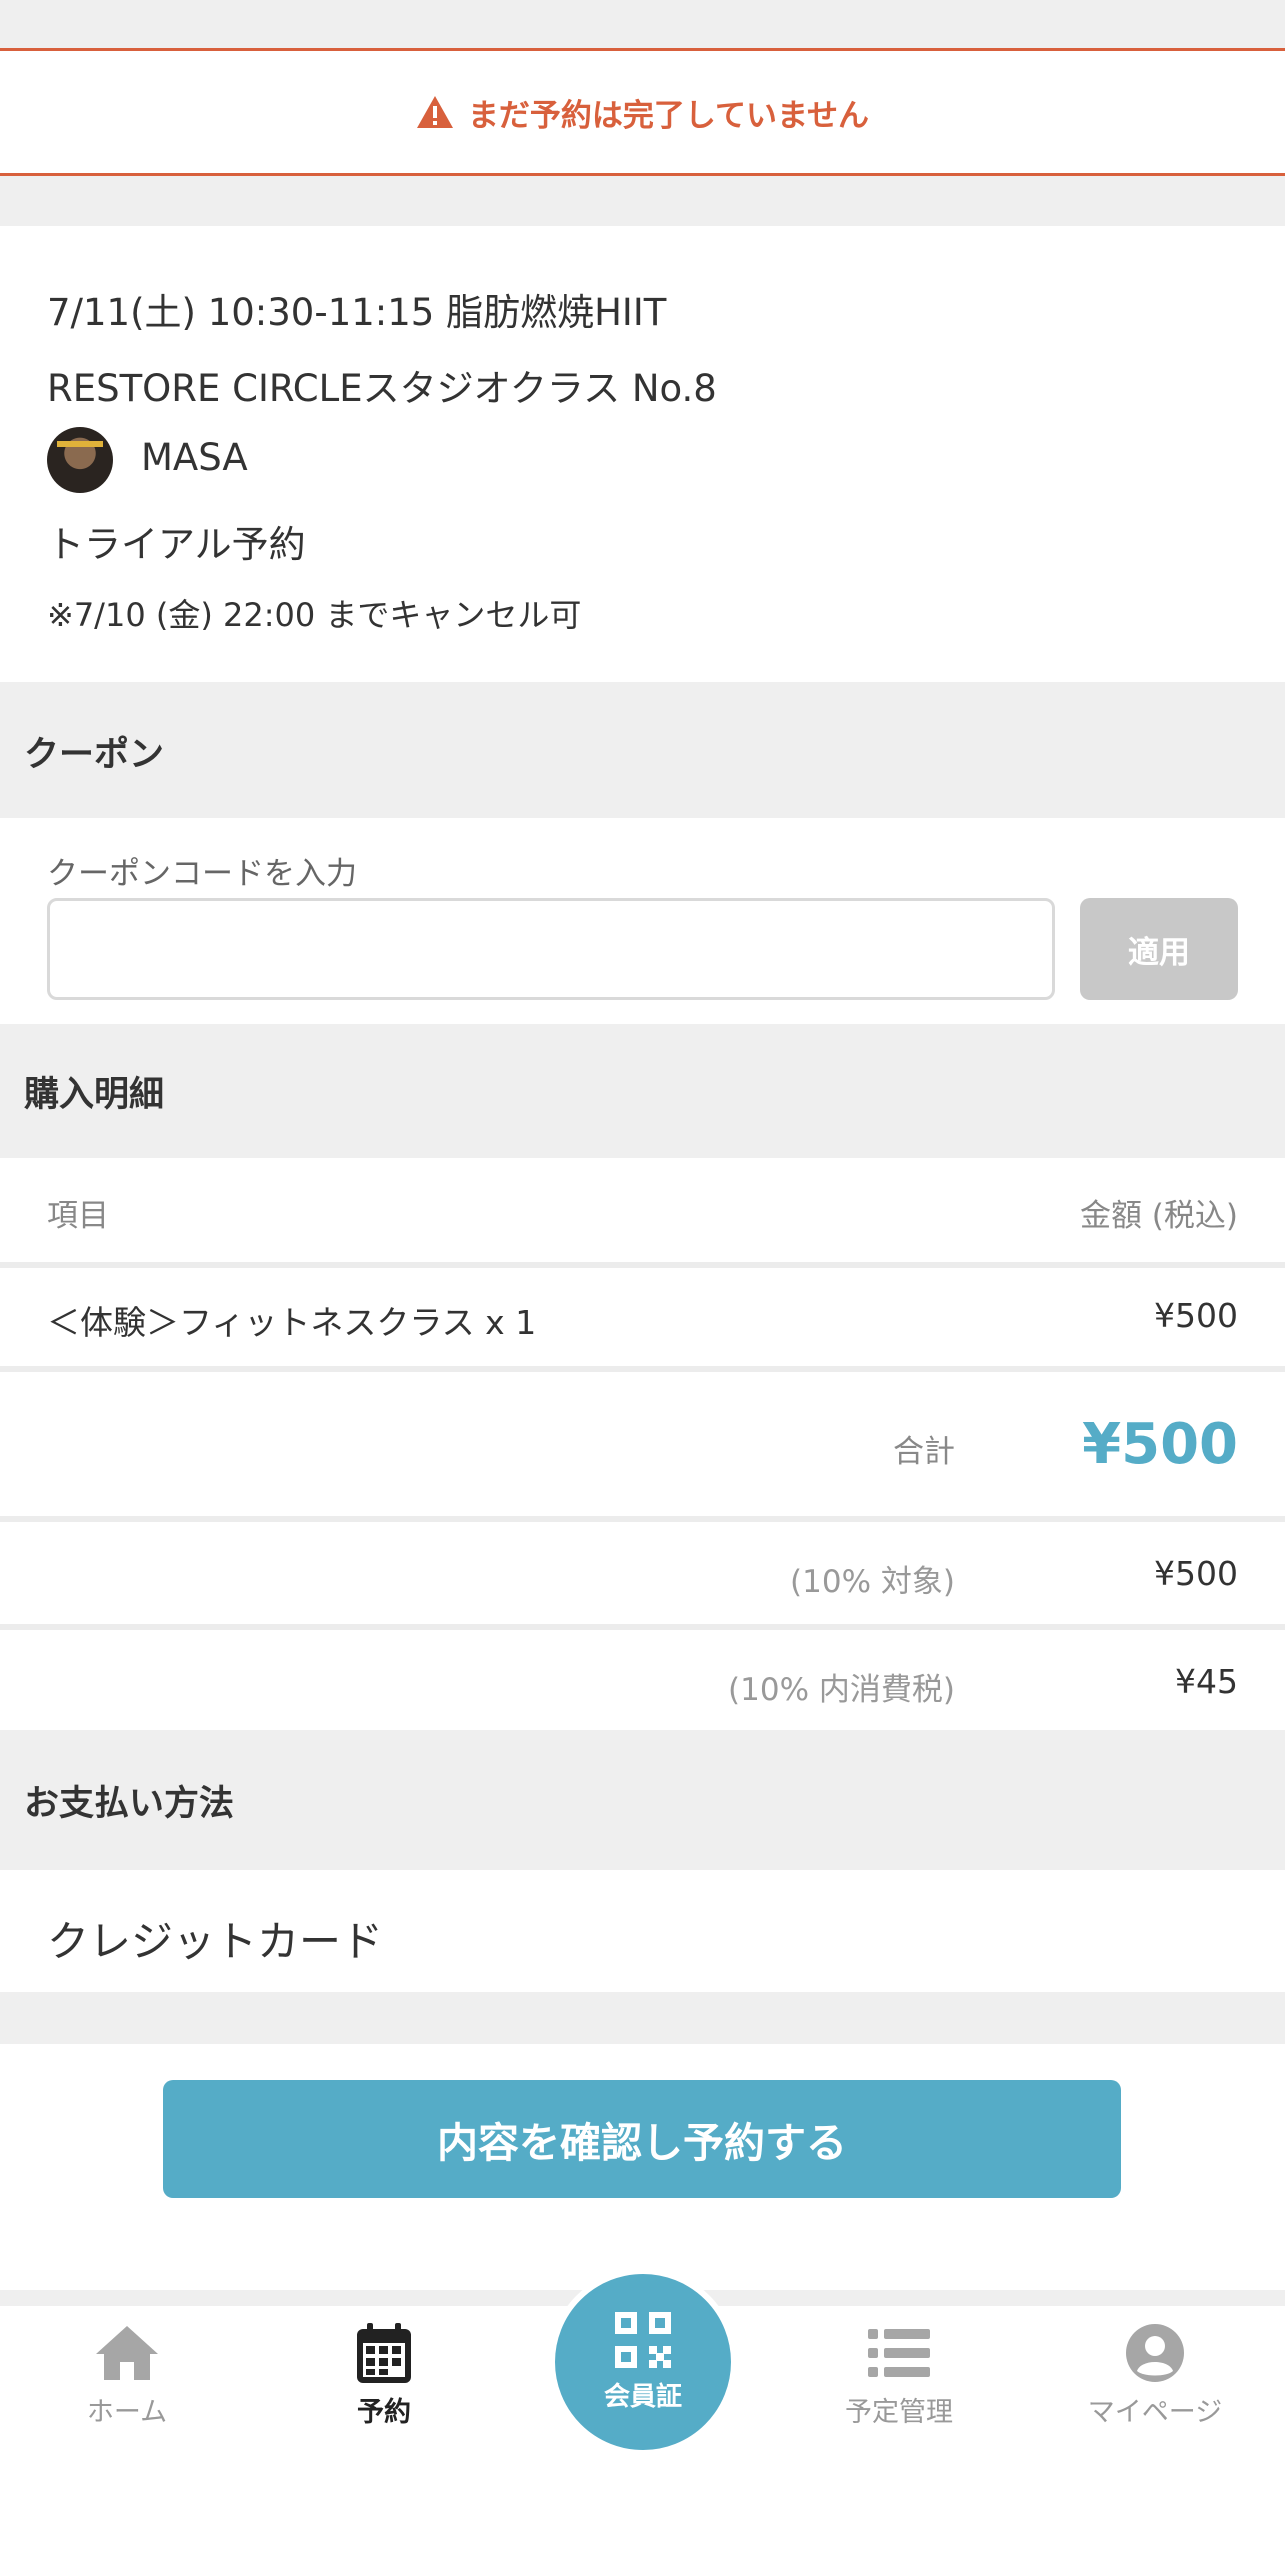 The width and height of the screenshot is (1285, 2560). Describe the element at coordinates (176, 544) in the screenshot. I see `reservation-type: トライアル予約` at that location.